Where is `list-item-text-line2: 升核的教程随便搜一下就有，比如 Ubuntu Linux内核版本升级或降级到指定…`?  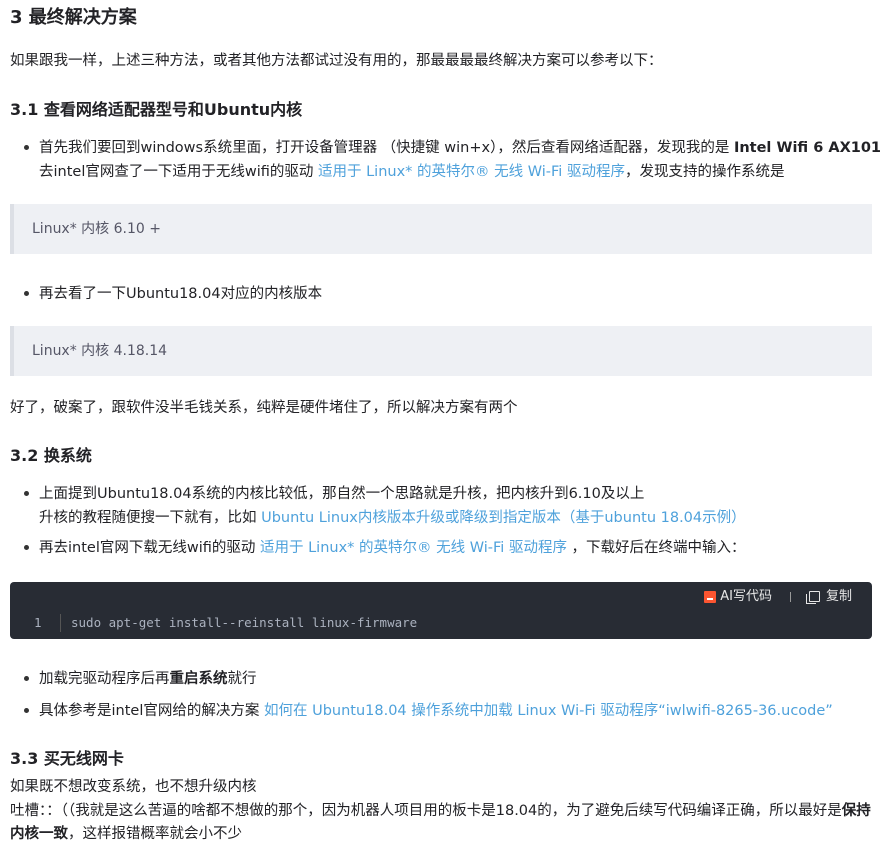
list-item-text-line2: 升核的教程随便搜一下就有，比如 Ubuntu Linux内核版本升级或降级到指定… is located at coordinates (456, 518).